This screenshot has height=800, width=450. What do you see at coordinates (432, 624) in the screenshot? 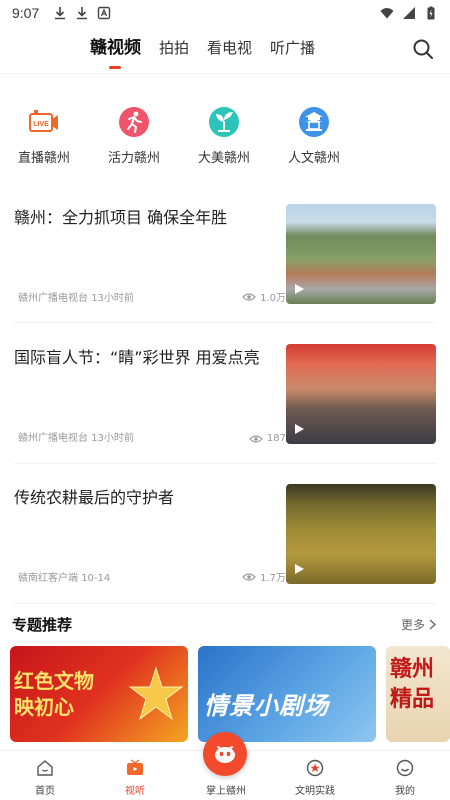
I see `chevron-right-icon` at bounding box center [432, 624].